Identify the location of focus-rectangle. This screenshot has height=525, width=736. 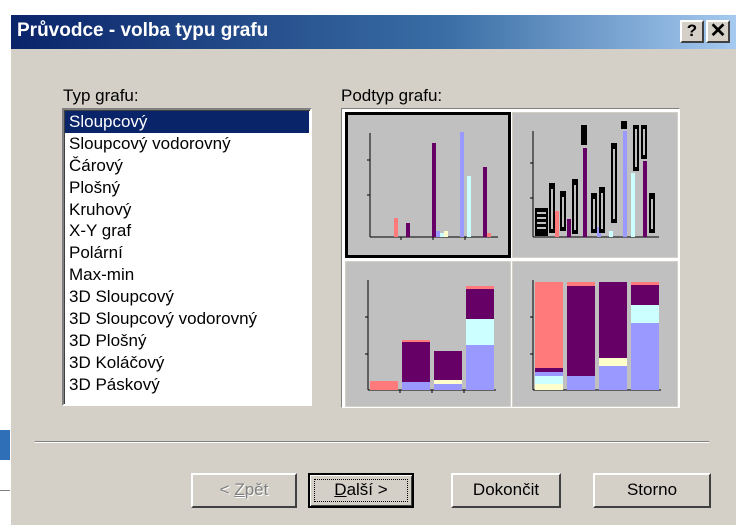
(361, 490).